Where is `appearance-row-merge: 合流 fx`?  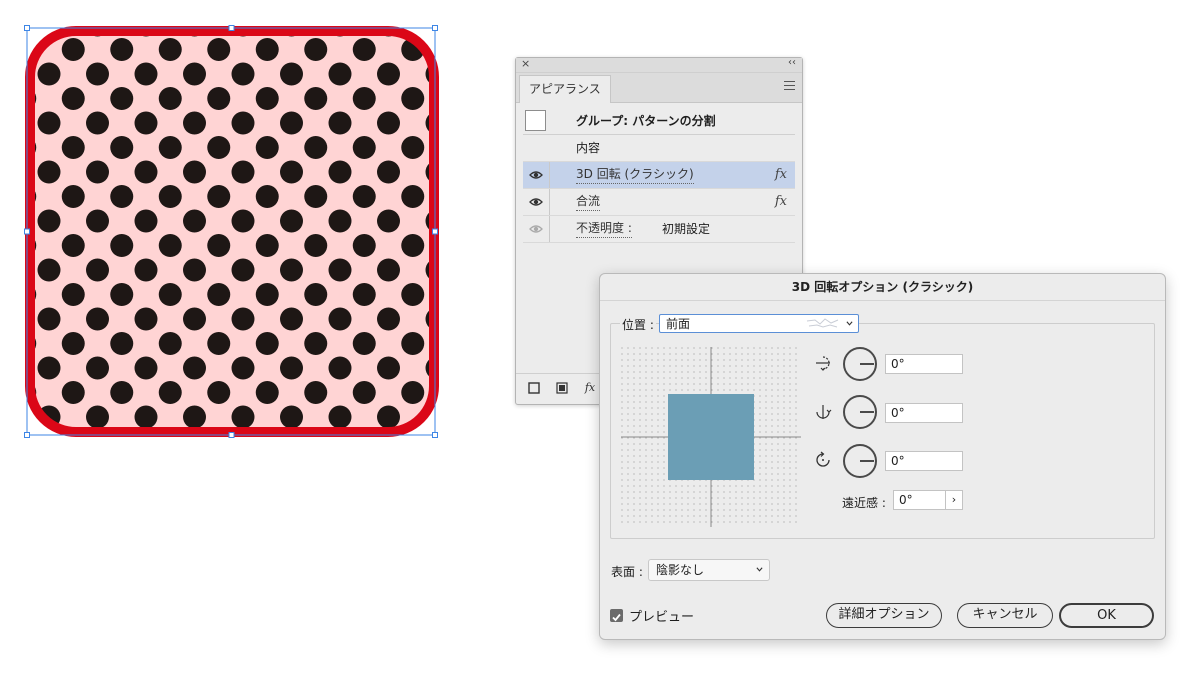
appearance-row-merge: 合流 fx is located at coordinates (659, 202).